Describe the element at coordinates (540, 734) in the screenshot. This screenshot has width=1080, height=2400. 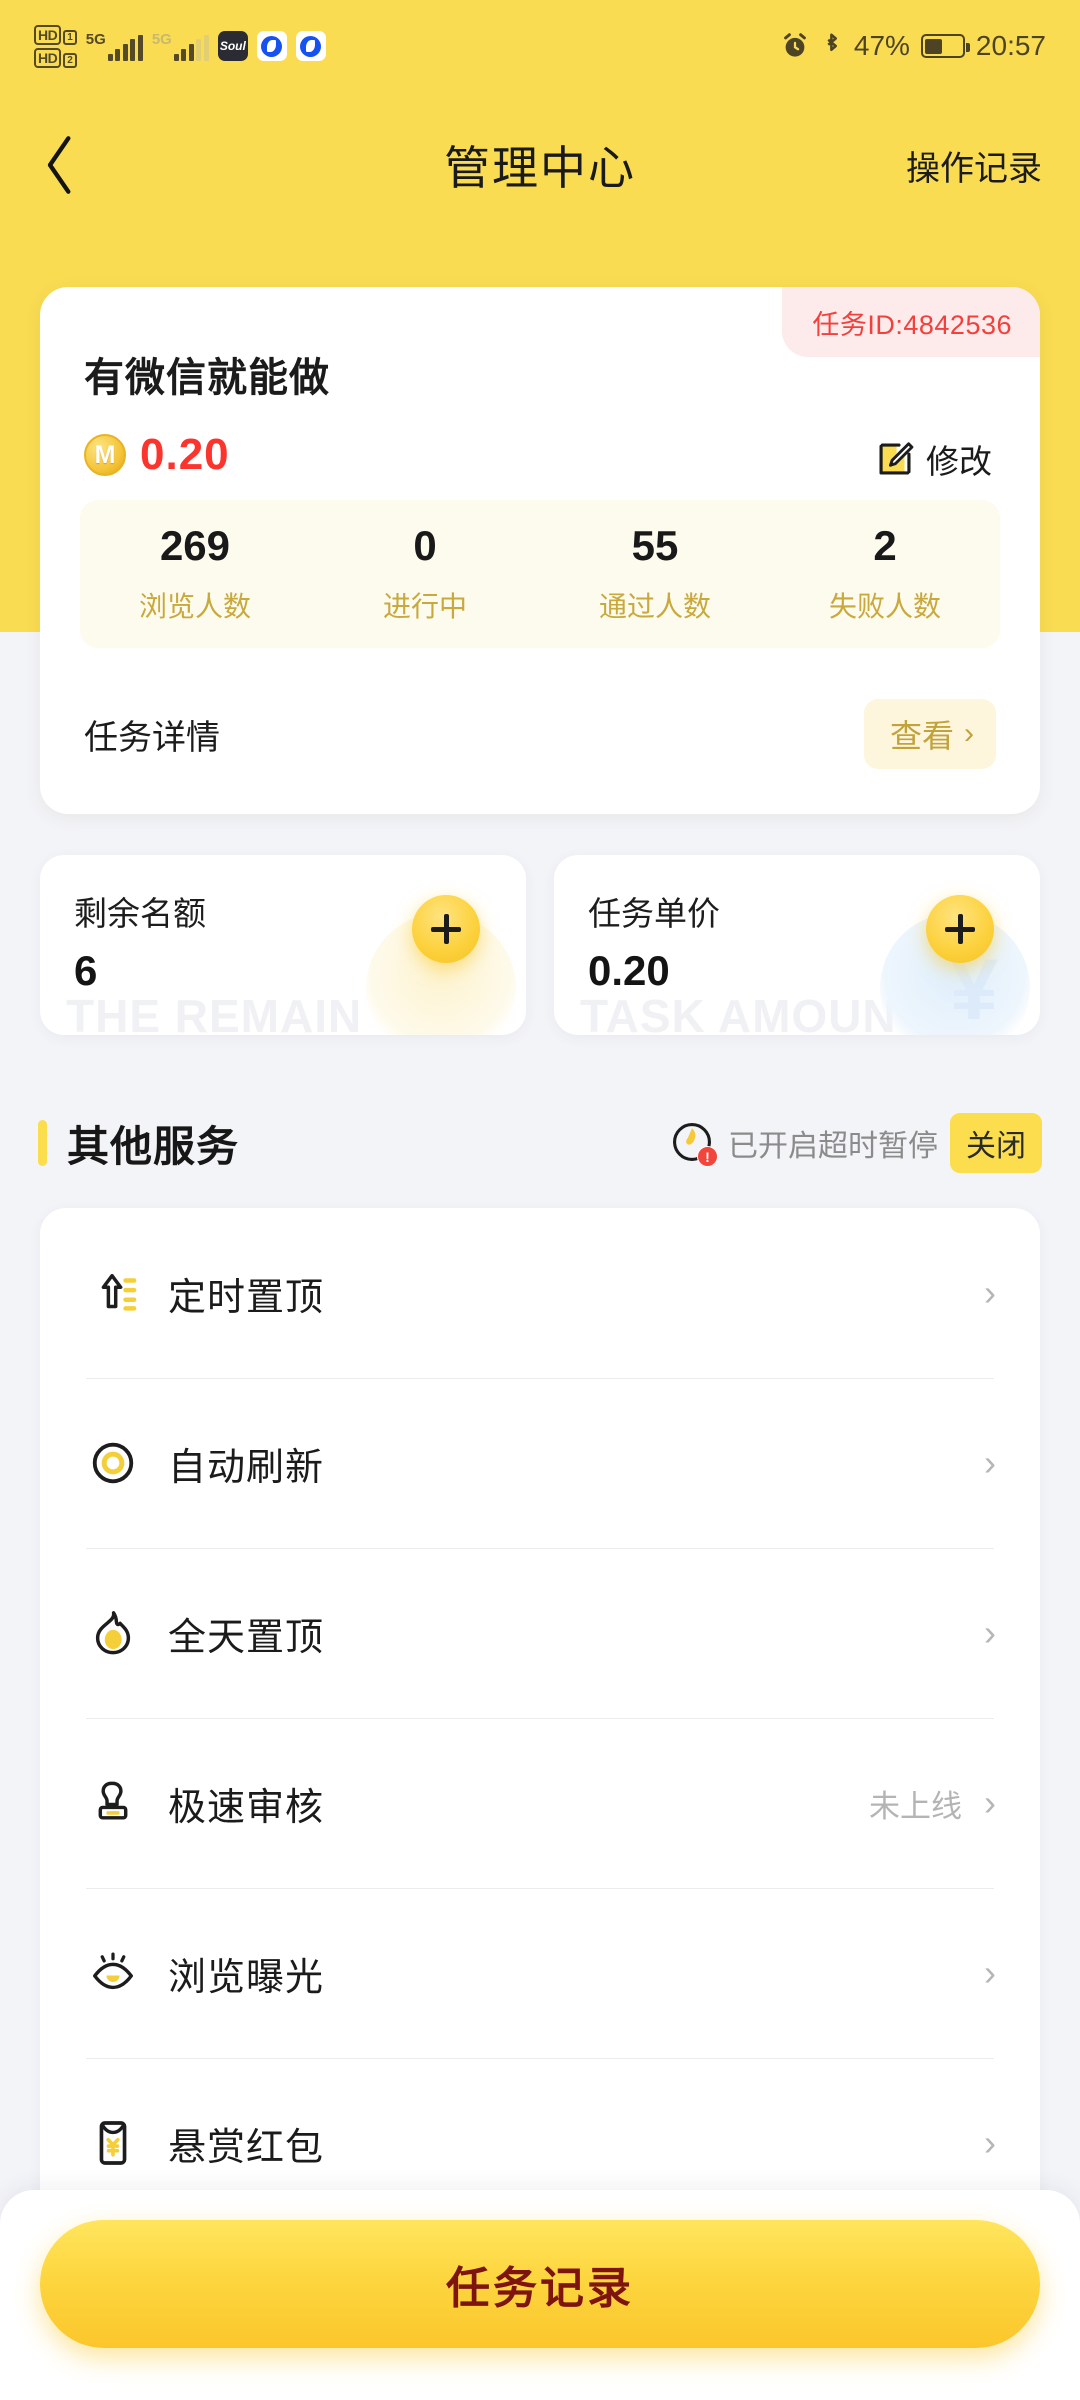
I see `task-detail-row: 任务详情 查看 ›` at that location.